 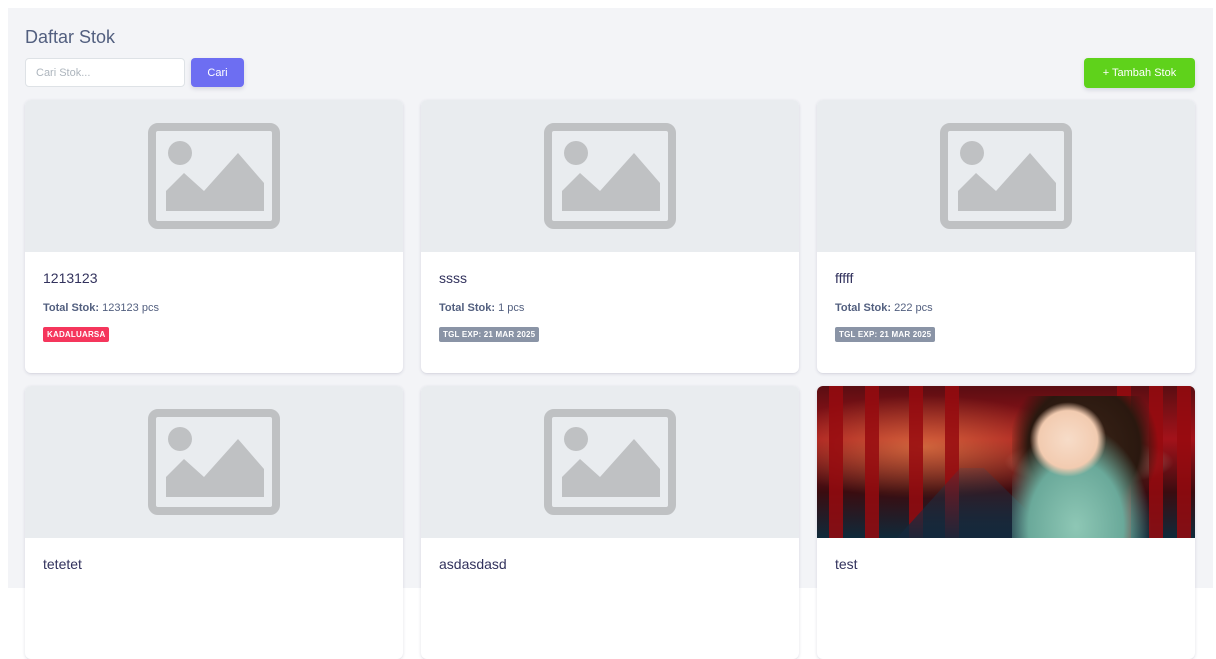 What do you see at coordinates (846, 564) in the screenshot?
I see `stock-name: test` at bounding box center [846, 564].